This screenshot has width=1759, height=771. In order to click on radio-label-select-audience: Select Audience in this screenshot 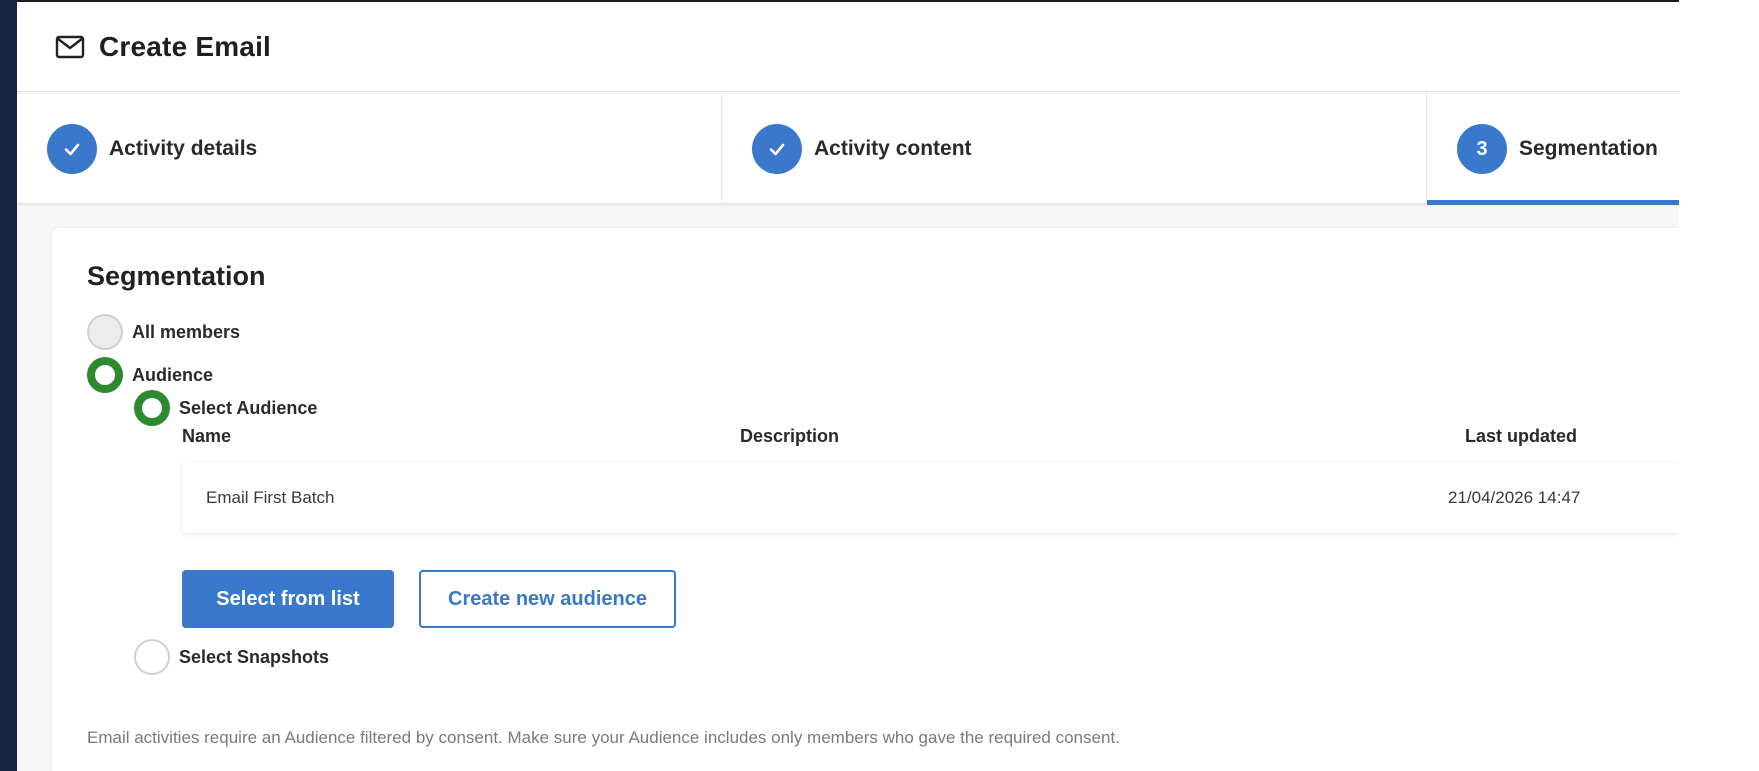, I will do `click(248, 408)`.